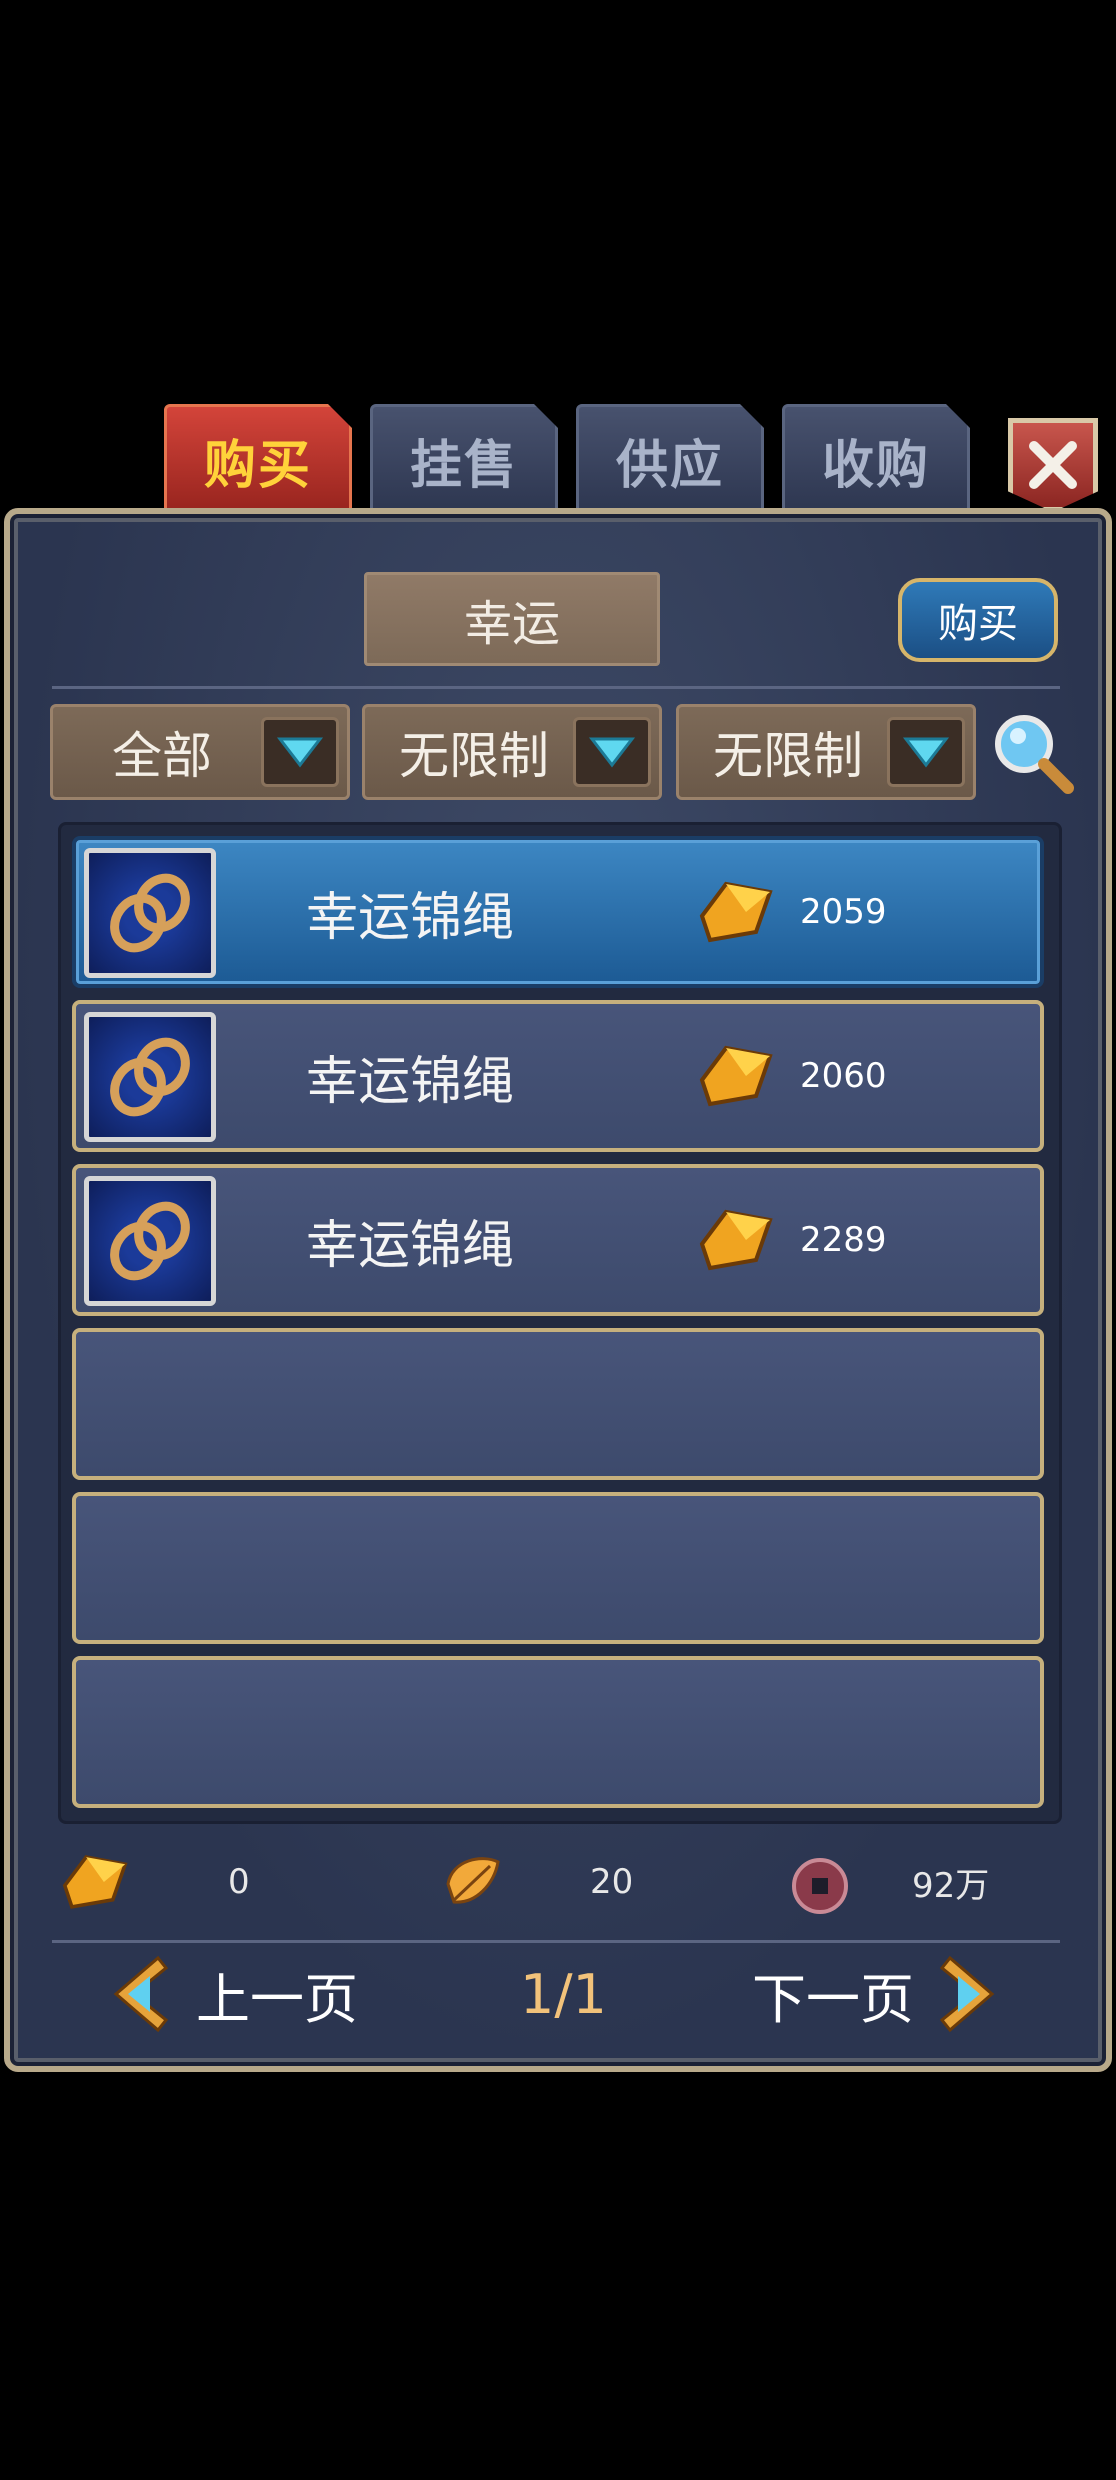 This screenshot has height=2480, width=1116. What do you see at coordinates (558, 1076) in the screenshot?
I see `list-item: 幸运锦绳 2060` at bounding box center [558, 1076].